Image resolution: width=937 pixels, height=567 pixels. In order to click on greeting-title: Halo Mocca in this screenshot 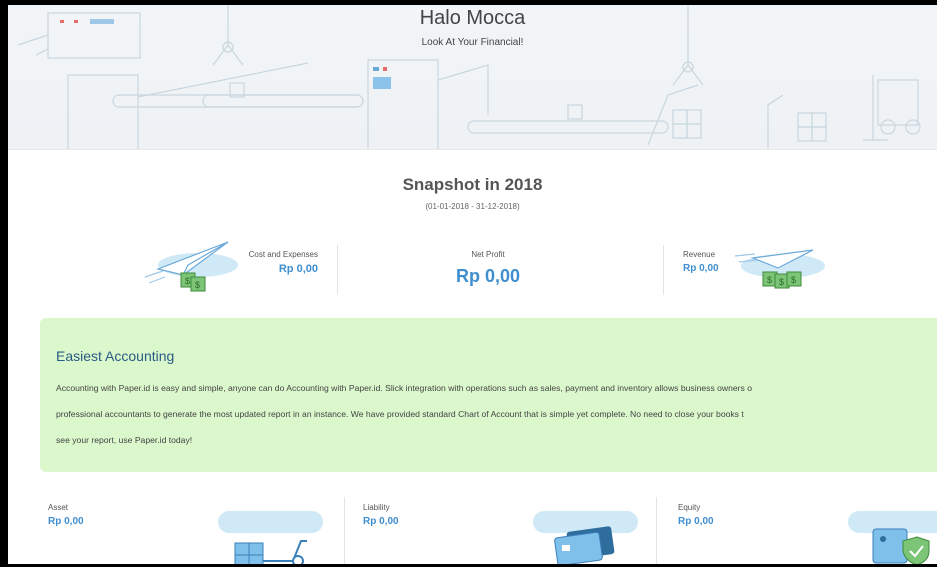, I will do `click(472, 18)`.